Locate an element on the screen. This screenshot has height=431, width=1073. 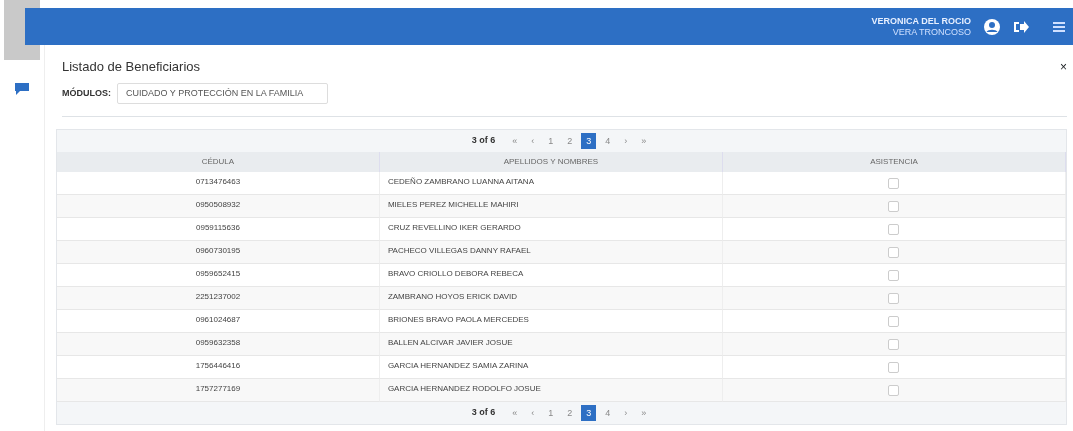
table-cell: 0960730195 is located at coordinates (218, 252).